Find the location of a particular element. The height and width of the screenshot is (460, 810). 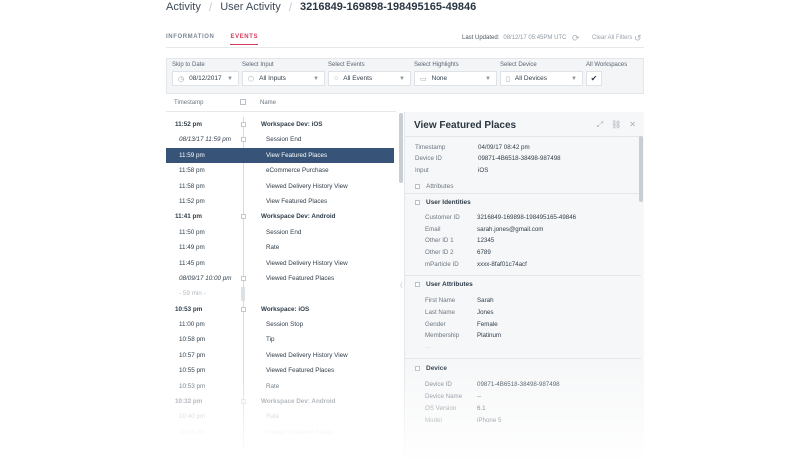

last-updated-value: 08/12/17 05:45PM UTC is located at coordinates (535, 38).